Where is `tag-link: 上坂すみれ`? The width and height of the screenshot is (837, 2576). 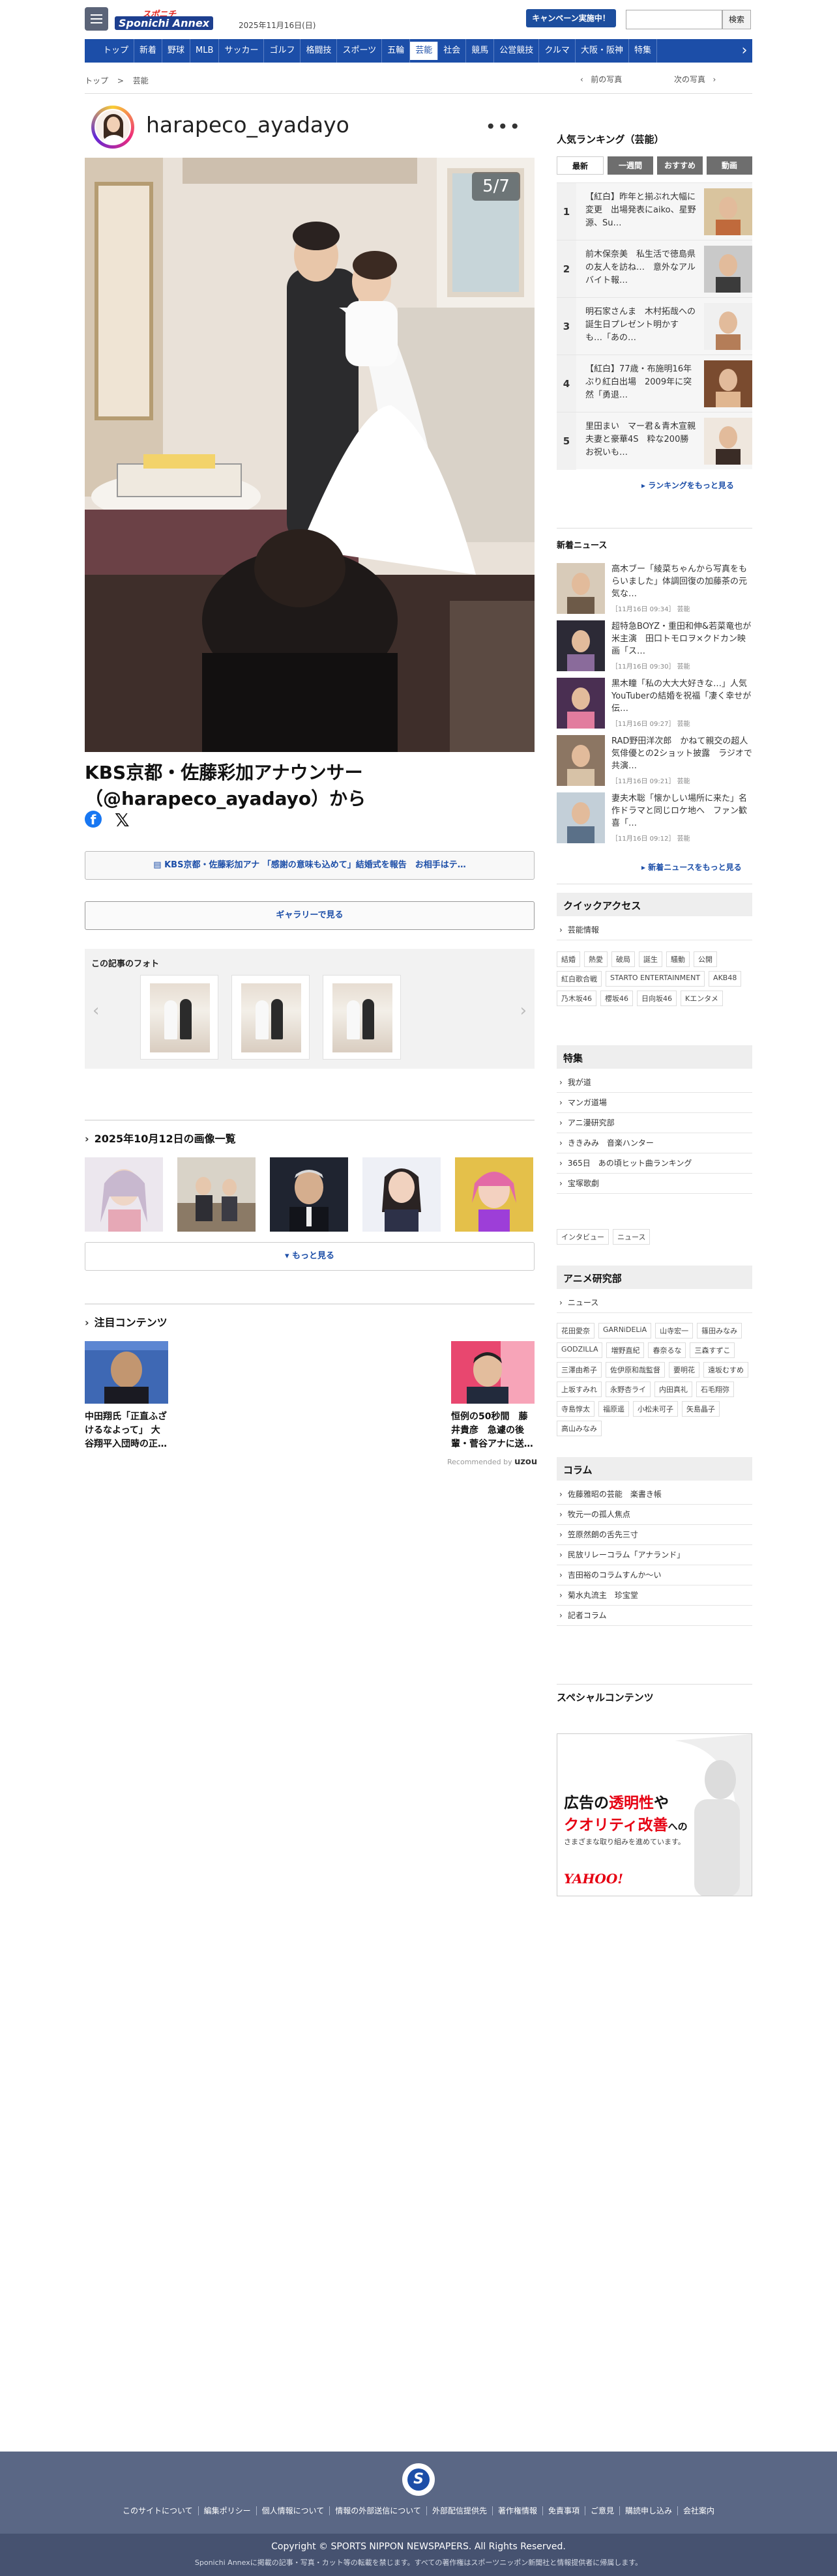 tag-link: 上坂すみれ is located at coordinates (579, 1389).